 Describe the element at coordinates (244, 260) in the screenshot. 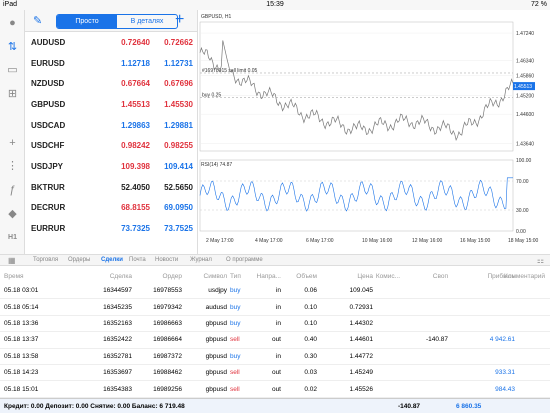

I see `tab-7: О программе` at that location.